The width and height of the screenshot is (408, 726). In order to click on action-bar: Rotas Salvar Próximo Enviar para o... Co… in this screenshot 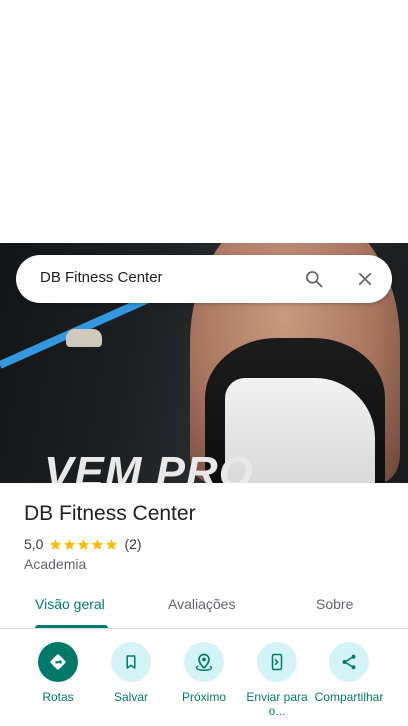, I will do `click(204, 677)`.